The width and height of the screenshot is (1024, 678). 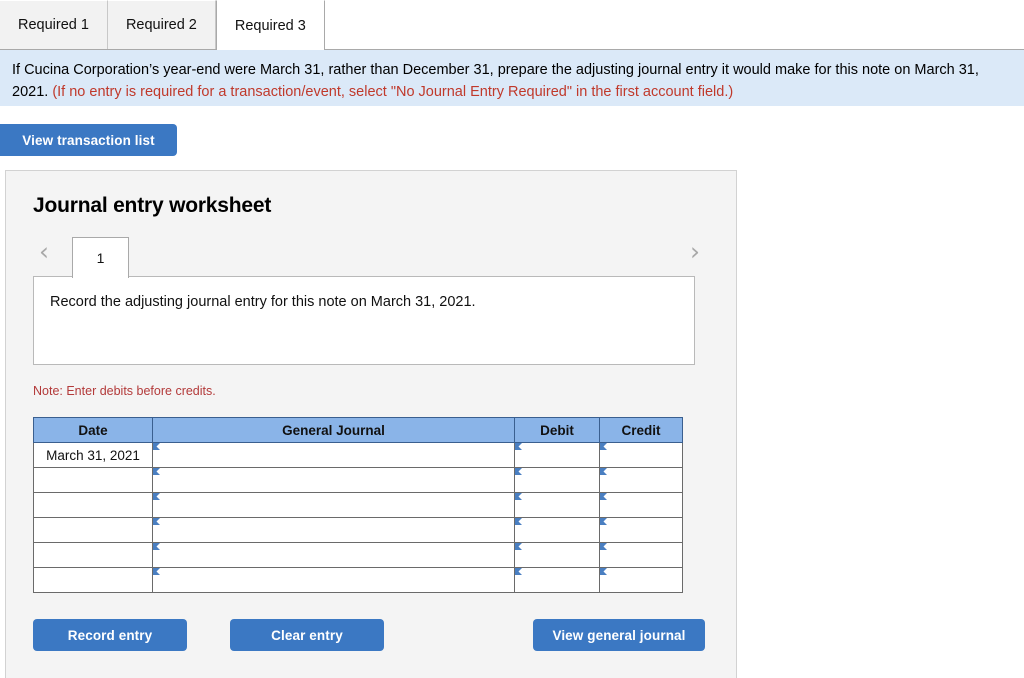 I want to click on view-transaction-list-button: View transaction list, so click(x=88, y=140).